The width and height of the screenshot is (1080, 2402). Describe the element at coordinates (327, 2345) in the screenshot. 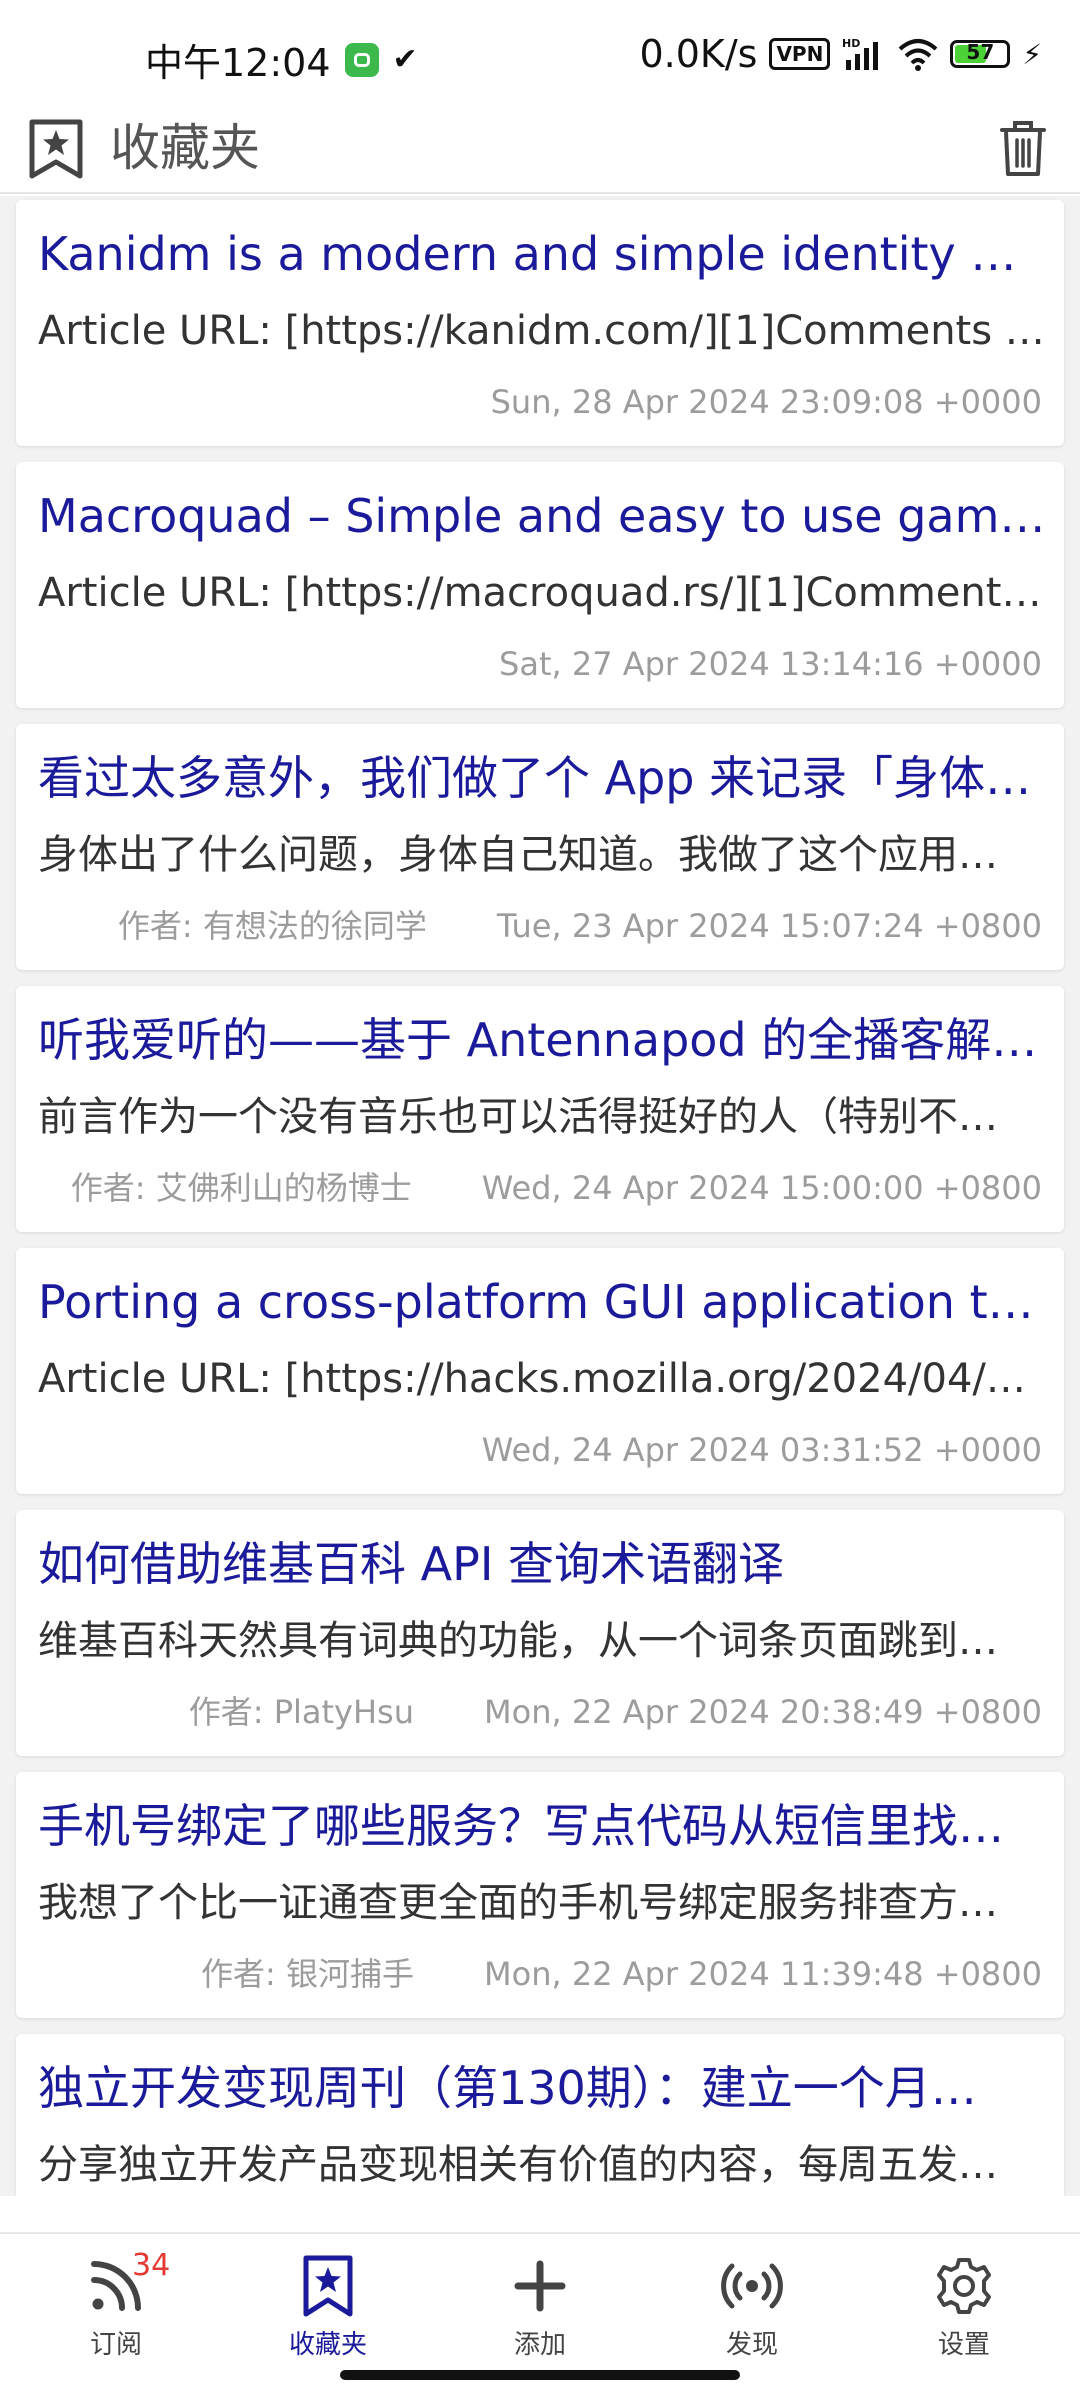

I see `nav-label: 收藏夹` at that location.